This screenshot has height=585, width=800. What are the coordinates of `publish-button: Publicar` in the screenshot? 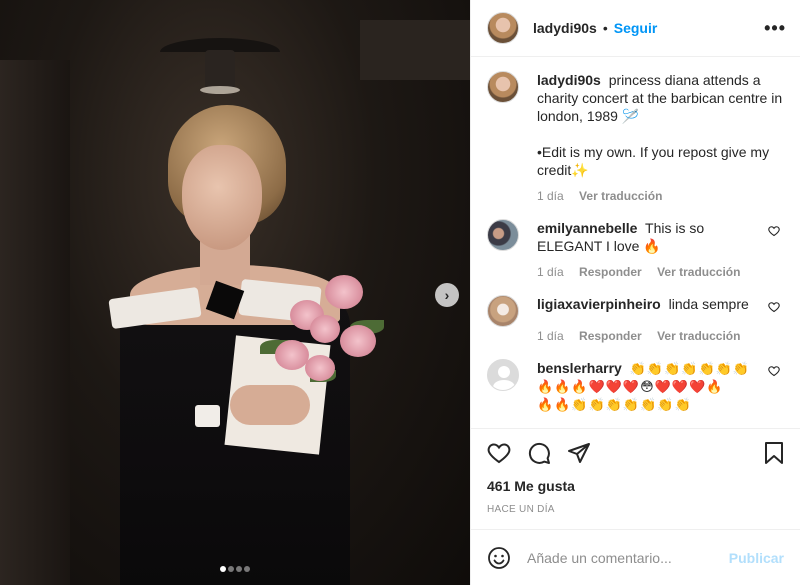 It's located at (756, 558).